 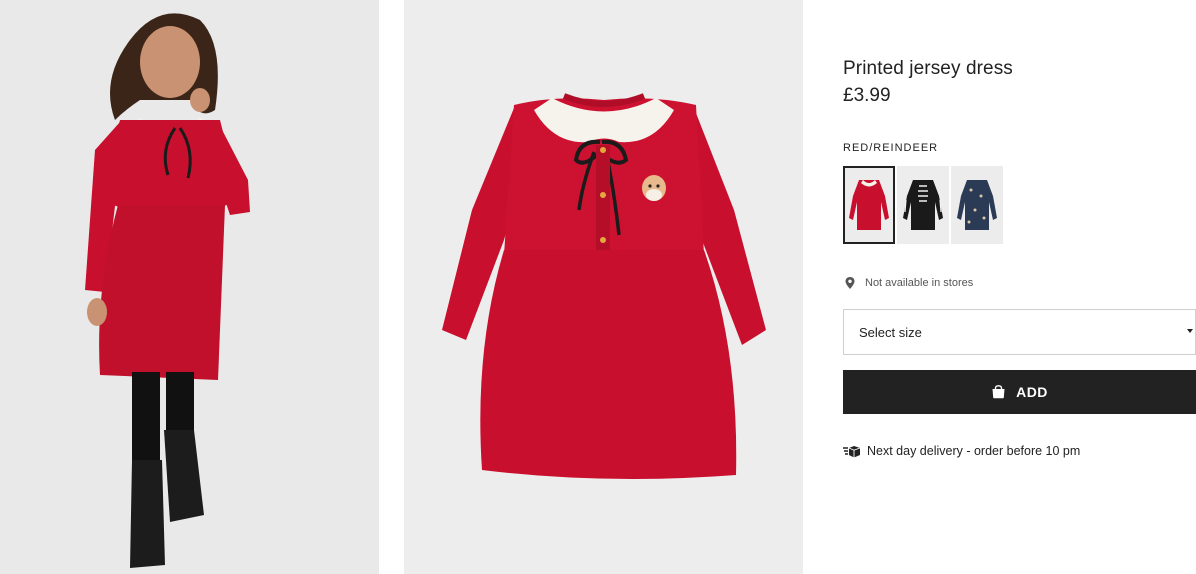 I want to click on delivery-text: Next day delivery - order before 10 pm, so click(x=974, y=451).